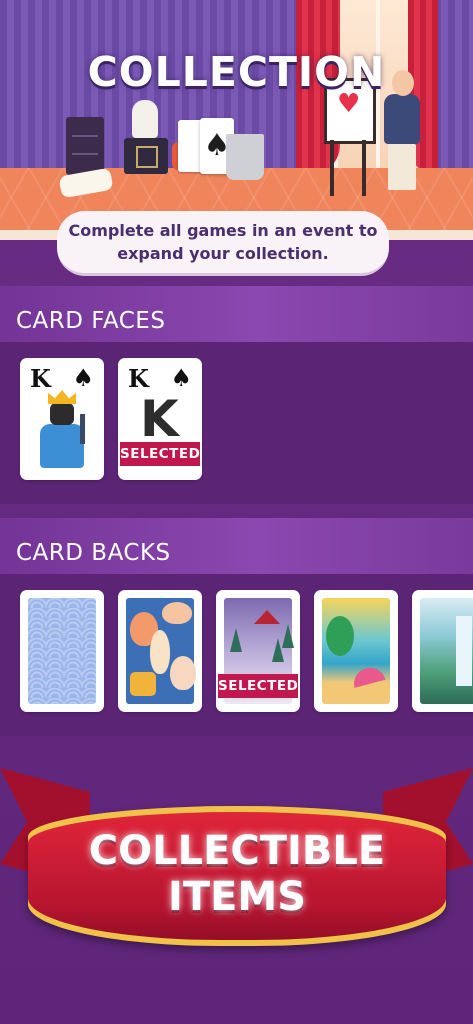  I want to click on painter-body, so click(402, 119).